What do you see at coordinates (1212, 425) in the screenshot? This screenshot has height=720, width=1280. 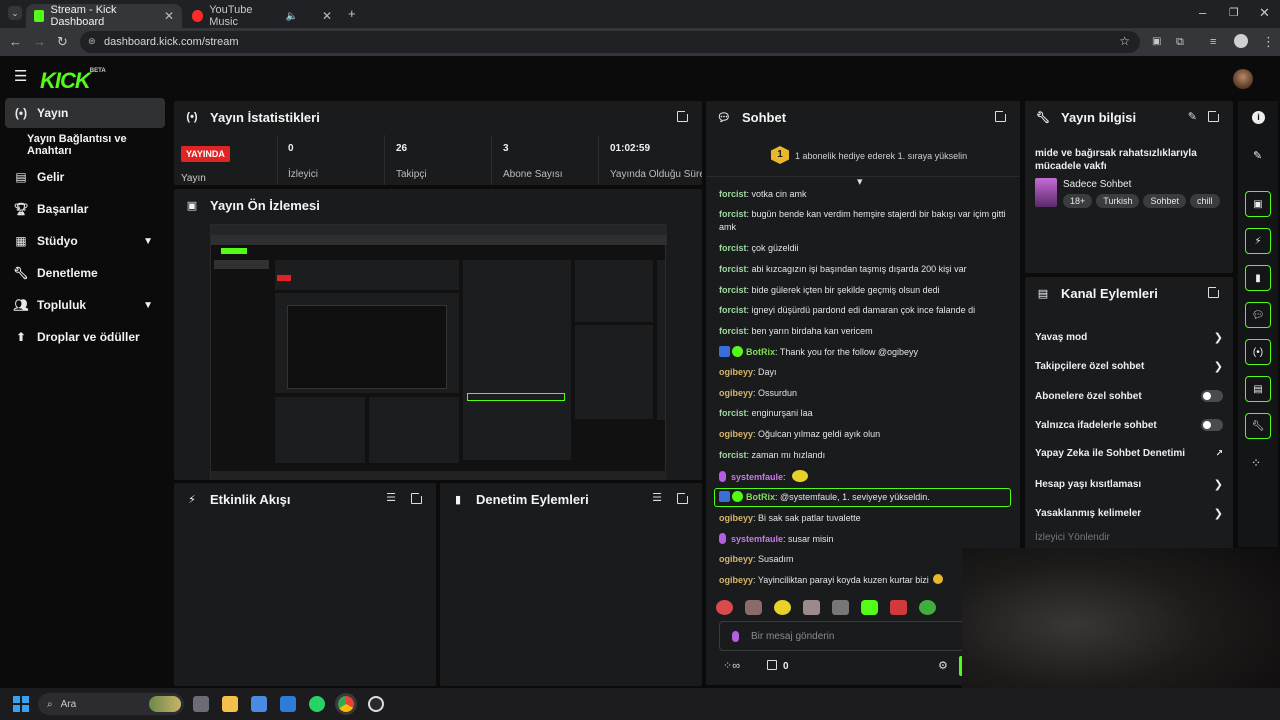 I see `emotes-only-toggle` at bounding box center [1212, 425].